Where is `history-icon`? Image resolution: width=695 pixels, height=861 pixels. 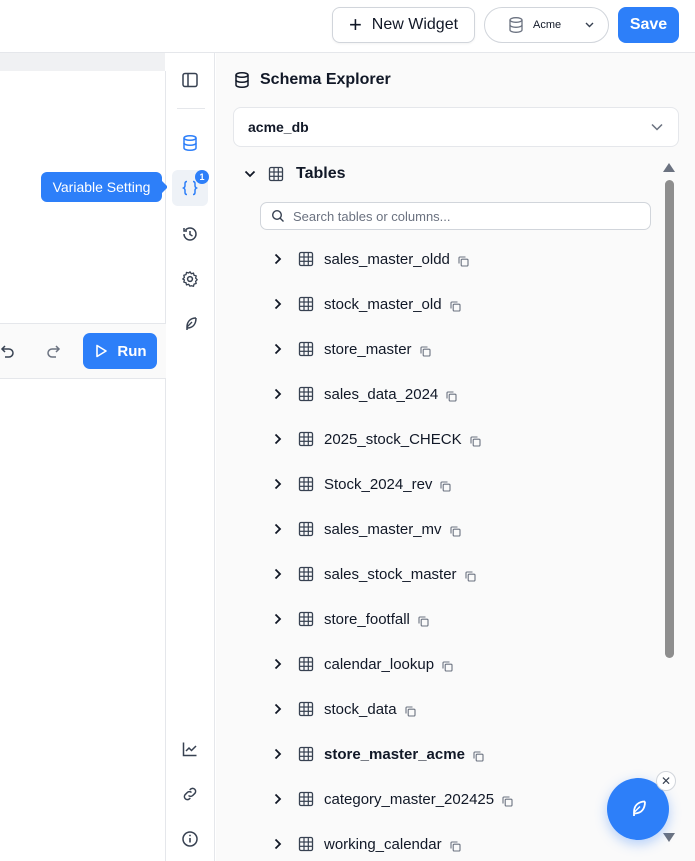
history-icon is located at coordinates (190, 234).